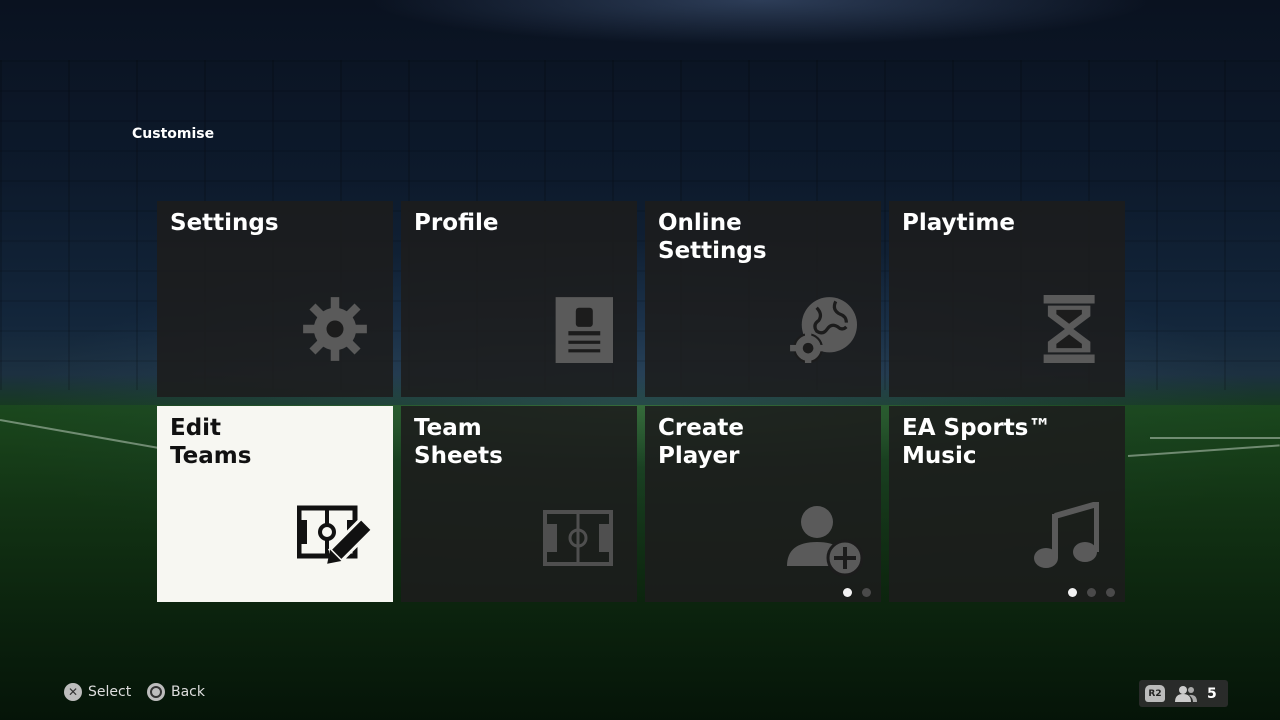  I want to click on friends-icon, so click(1186, 693).